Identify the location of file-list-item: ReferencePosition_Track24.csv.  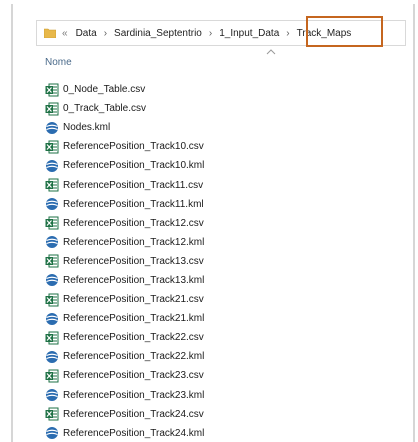
(210, 414).